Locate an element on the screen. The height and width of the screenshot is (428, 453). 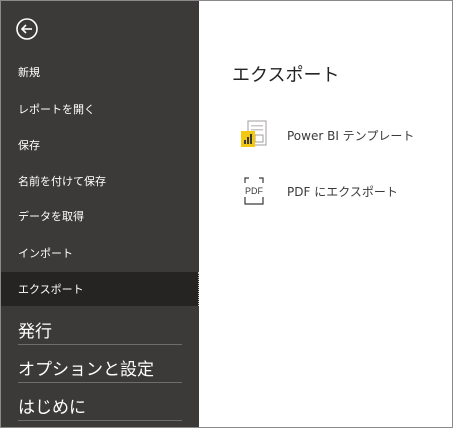
sidebar-item-get-data: データを取得 is located at coordinates (100, 216).